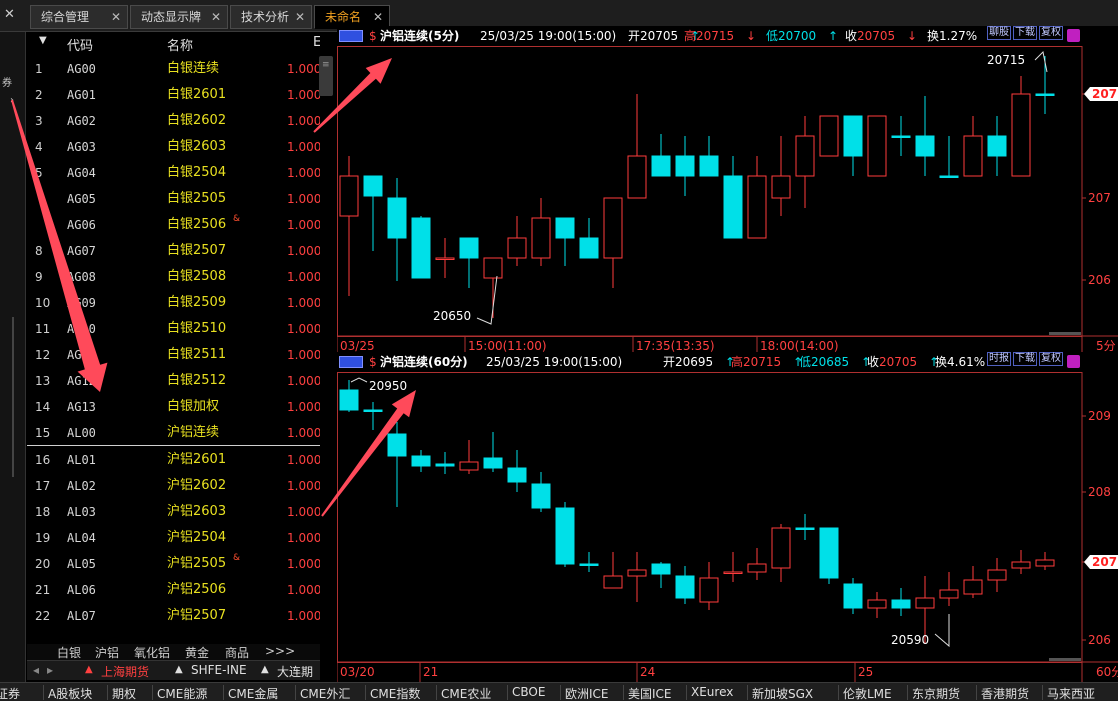 The width and height of the screenshot is (1118, 701). Describe the element at coordinates (712, 692) in the screenshot. I see `market-tab: XEurex` at that location.